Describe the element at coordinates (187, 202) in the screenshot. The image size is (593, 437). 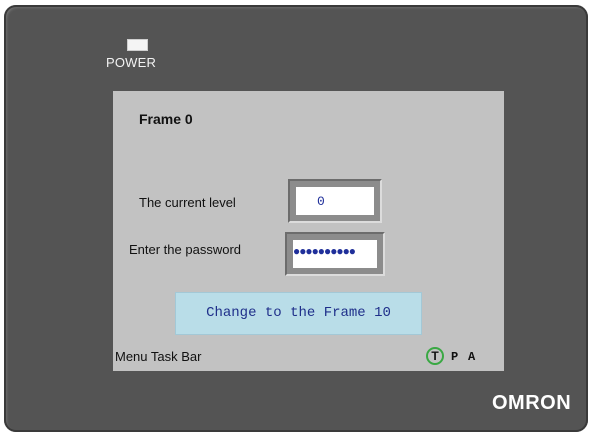
I see `current-level-label: The current level` at that location.